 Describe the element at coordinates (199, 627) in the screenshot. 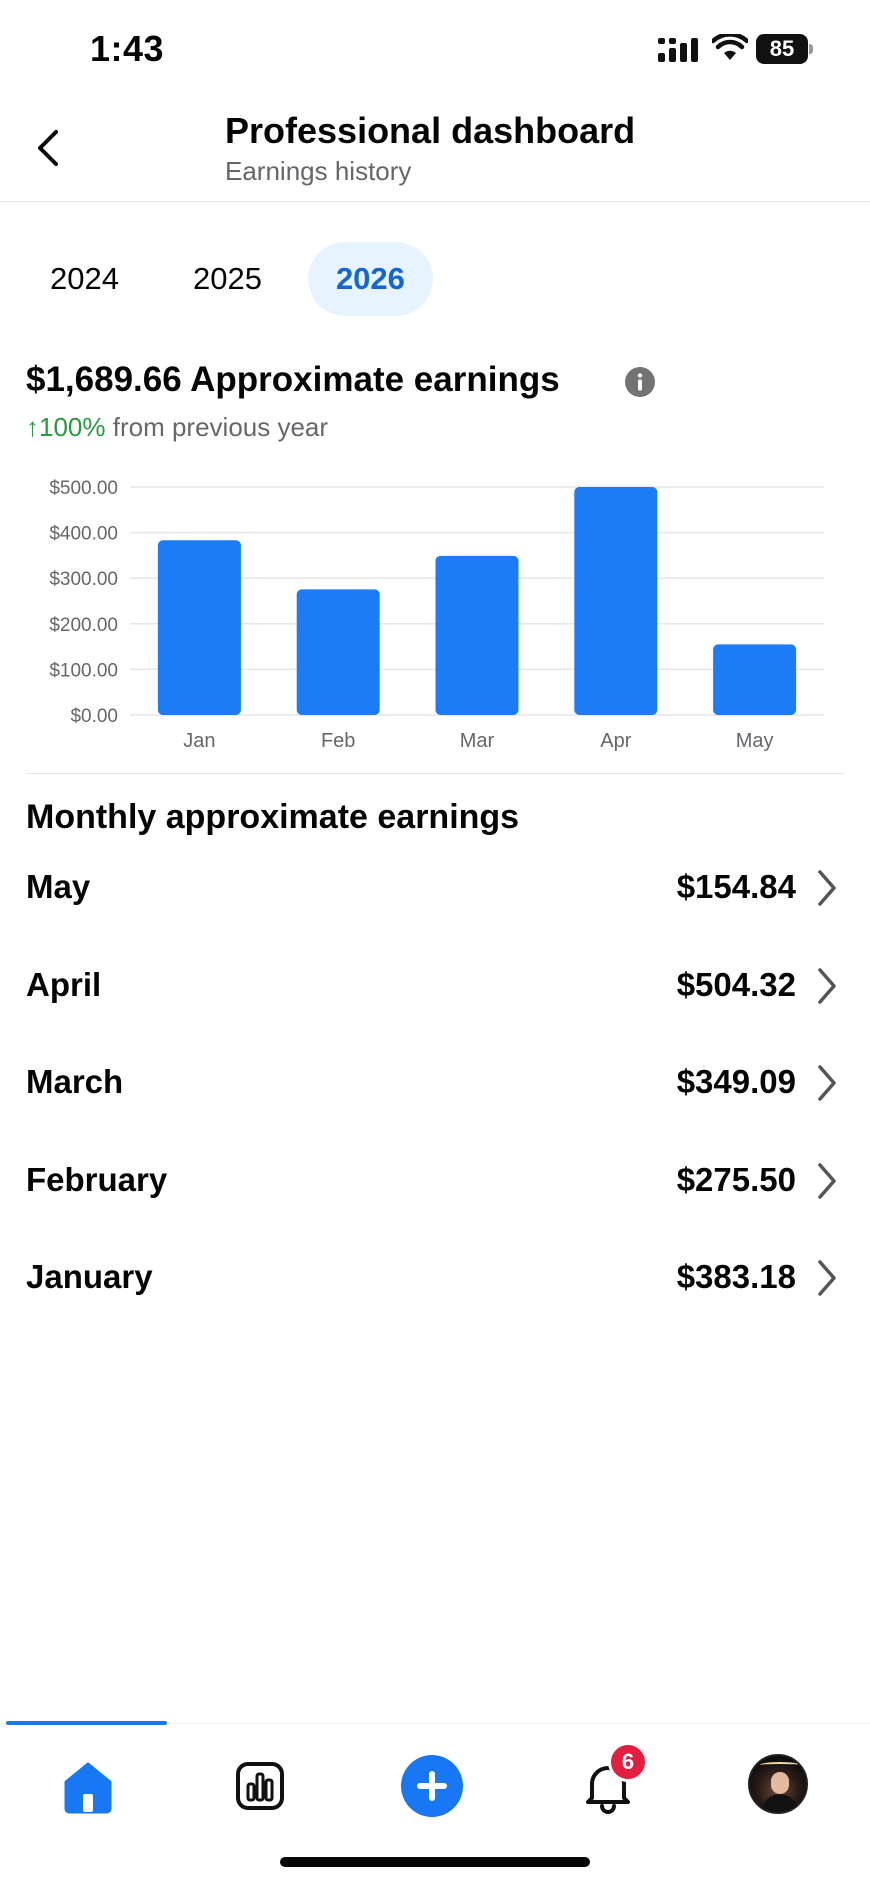

I see `chart-bar-jan` at that location.